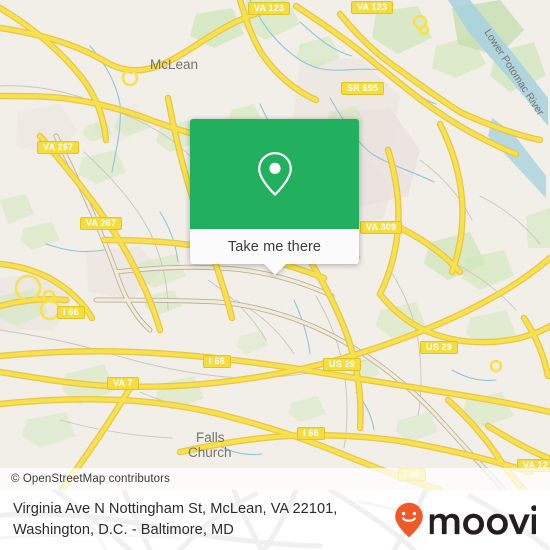 The width and height of the screenshot is (550, 550). What do you see at coordinates (363, 88) in the screenshot?
I see `highway-shield: SR 695` at bounding box center [363, 88].